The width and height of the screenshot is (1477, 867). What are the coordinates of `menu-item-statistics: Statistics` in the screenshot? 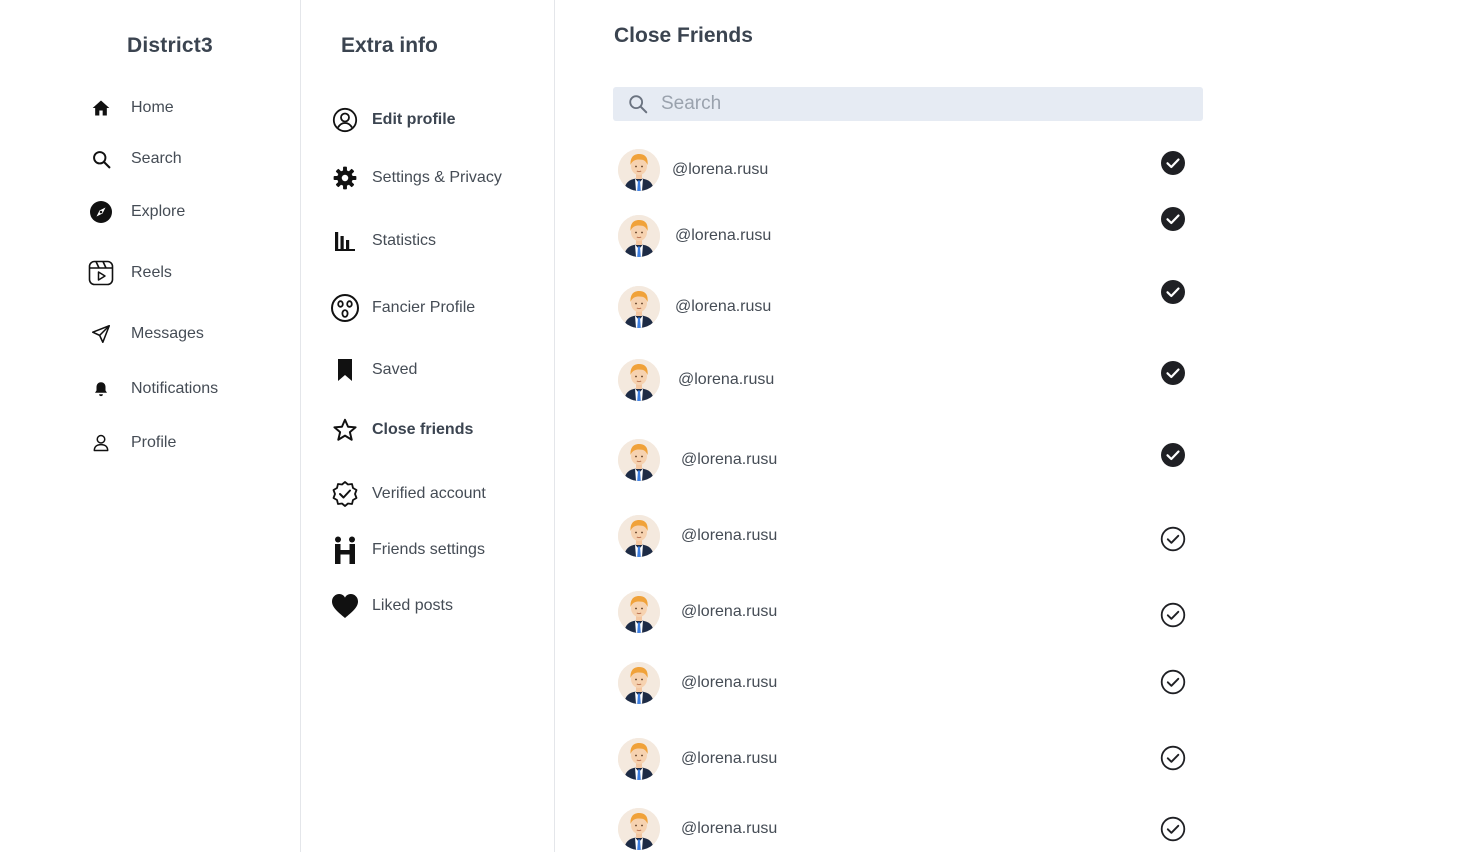 It's located at (383, 241).